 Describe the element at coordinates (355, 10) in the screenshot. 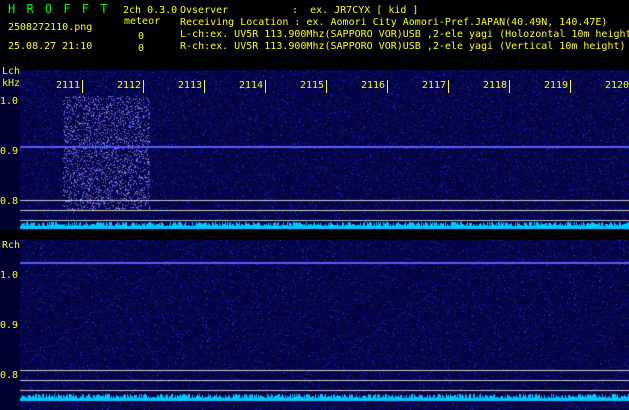

I see `observer-value: : ex. JR7CYX [ kid ]` at that location.